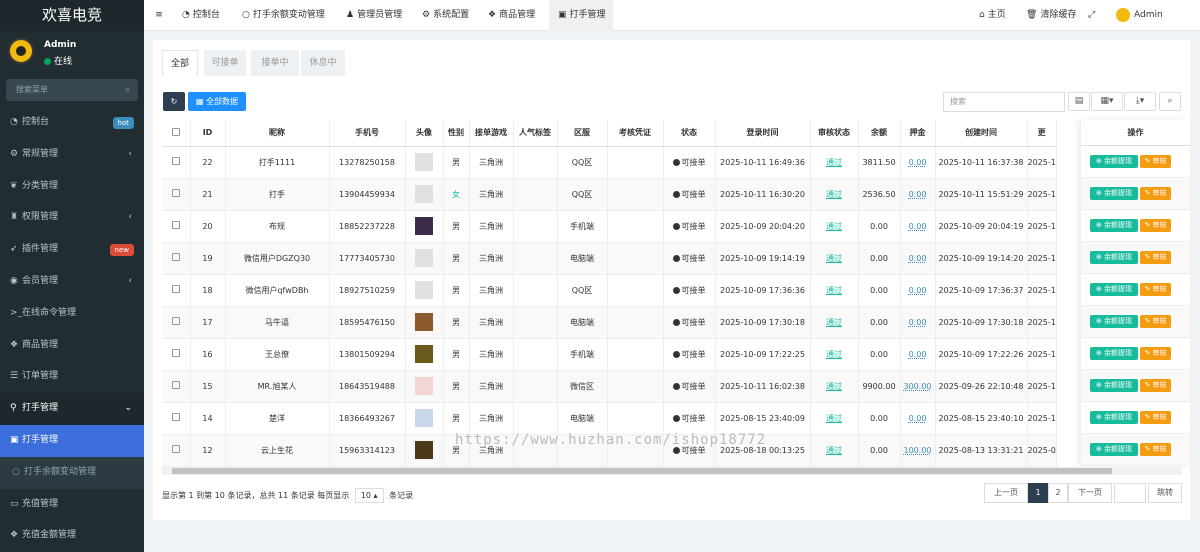 The width and height of the screenshot is (1200, 552). I want to click on column-header: 登录时间, so click(763, 133).